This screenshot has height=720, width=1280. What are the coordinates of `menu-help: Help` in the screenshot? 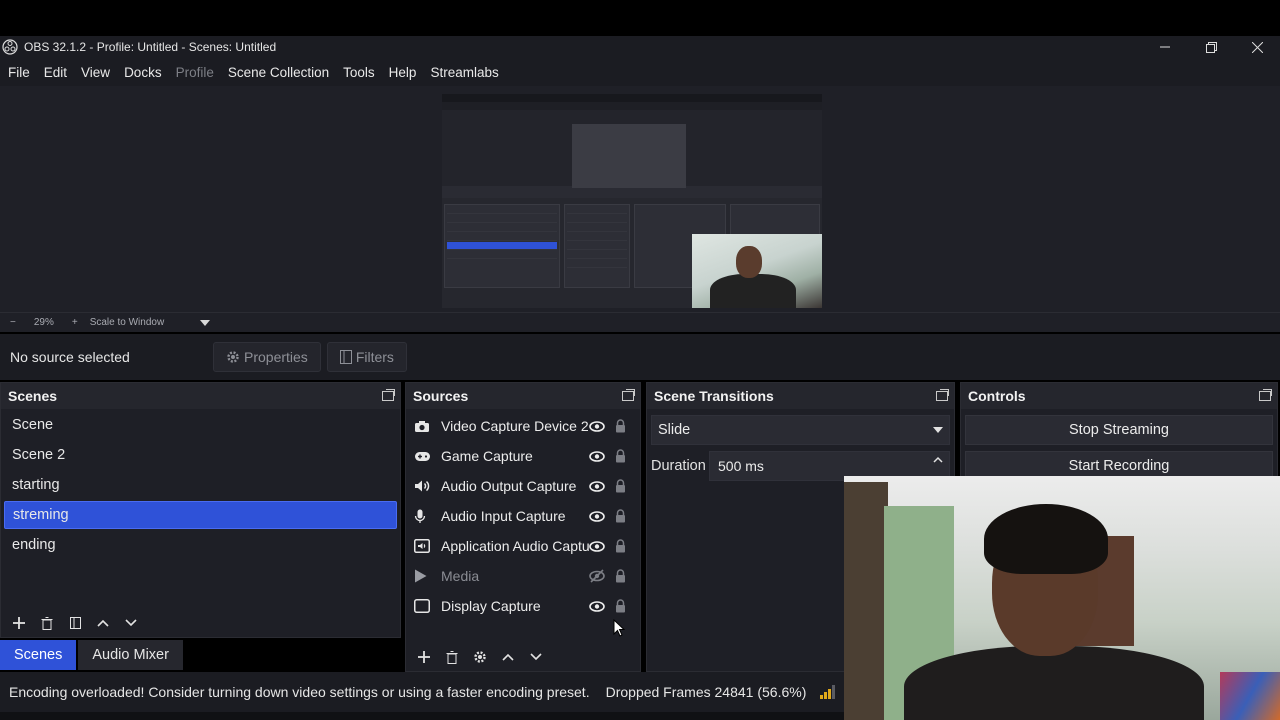 It's located at (403, 72).